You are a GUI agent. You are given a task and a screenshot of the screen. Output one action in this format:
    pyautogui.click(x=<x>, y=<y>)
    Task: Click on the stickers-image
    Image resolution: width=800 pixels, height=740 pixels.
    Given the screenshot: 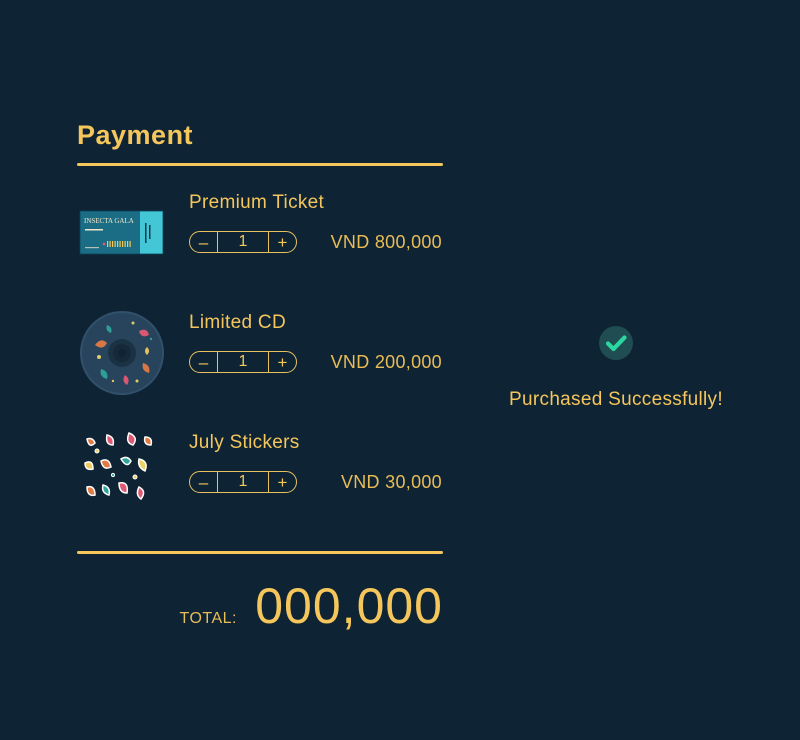 What is the action you would take?
    pyautogui.click(x=118, y=466)
    